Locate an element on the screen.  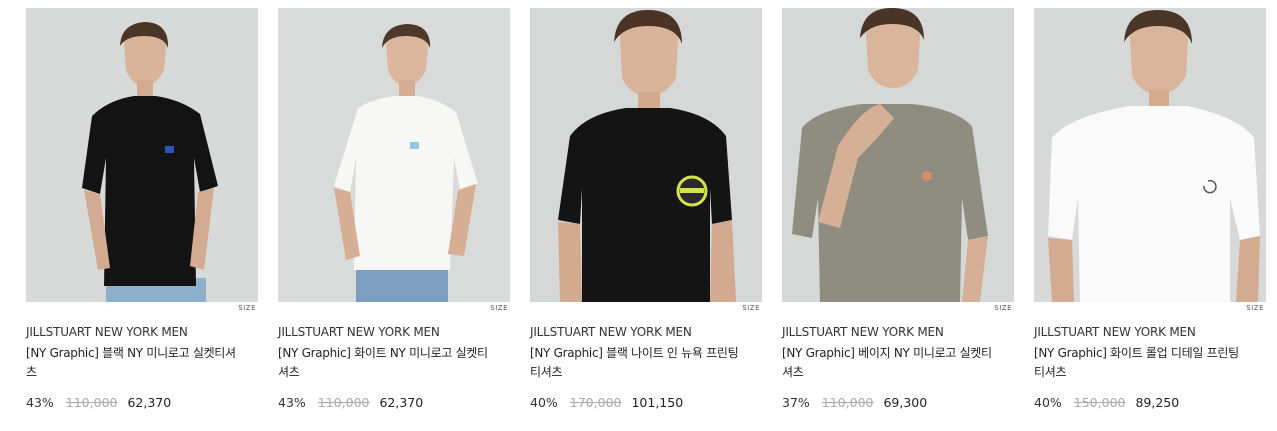
price-row: 37% 110,000 69,300 is located at coordinates (898, 402).